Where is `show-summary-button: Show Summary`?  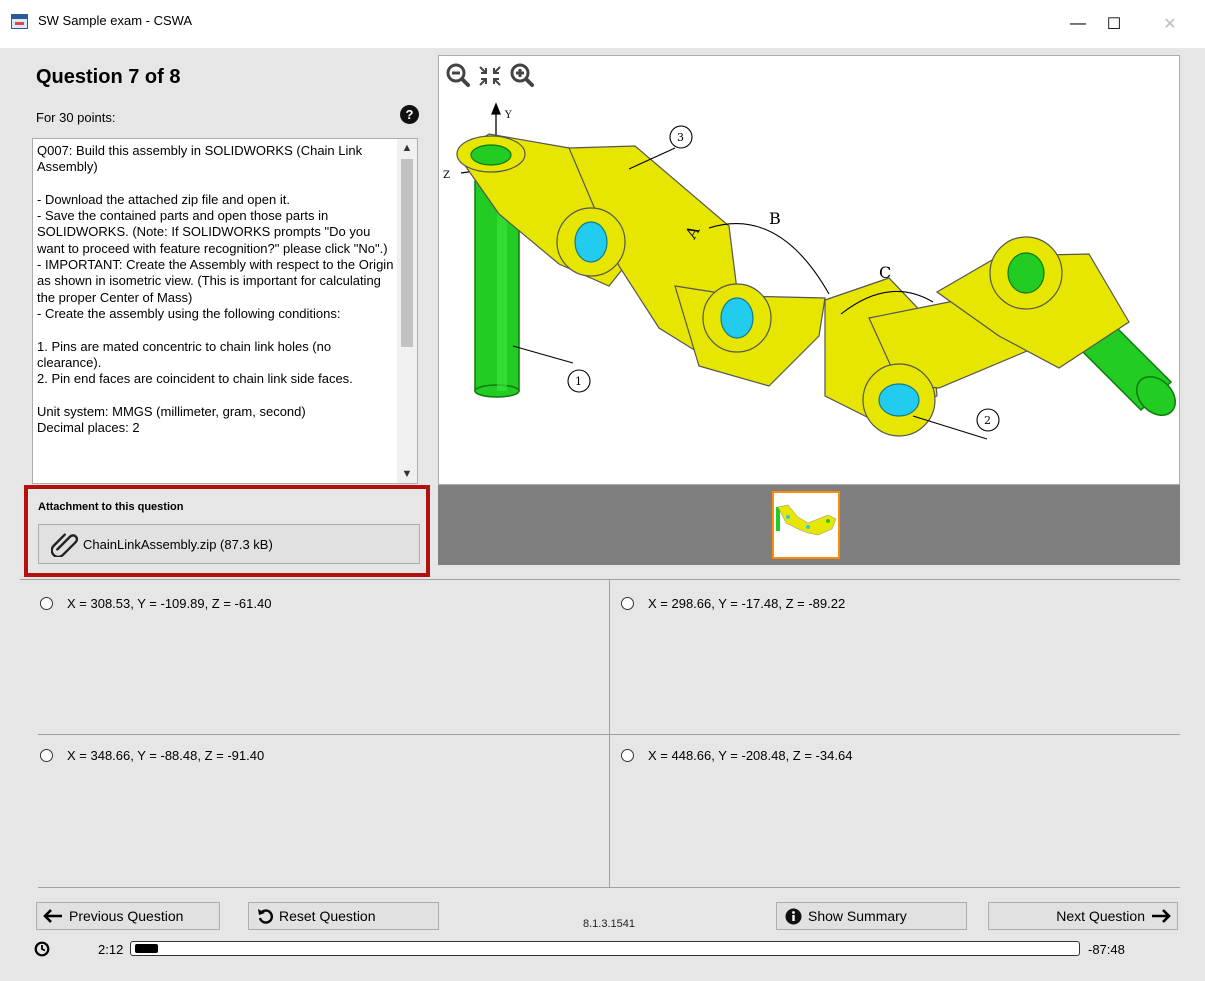
show-summary-button: Show Summary is located at coordinates (871, 916).